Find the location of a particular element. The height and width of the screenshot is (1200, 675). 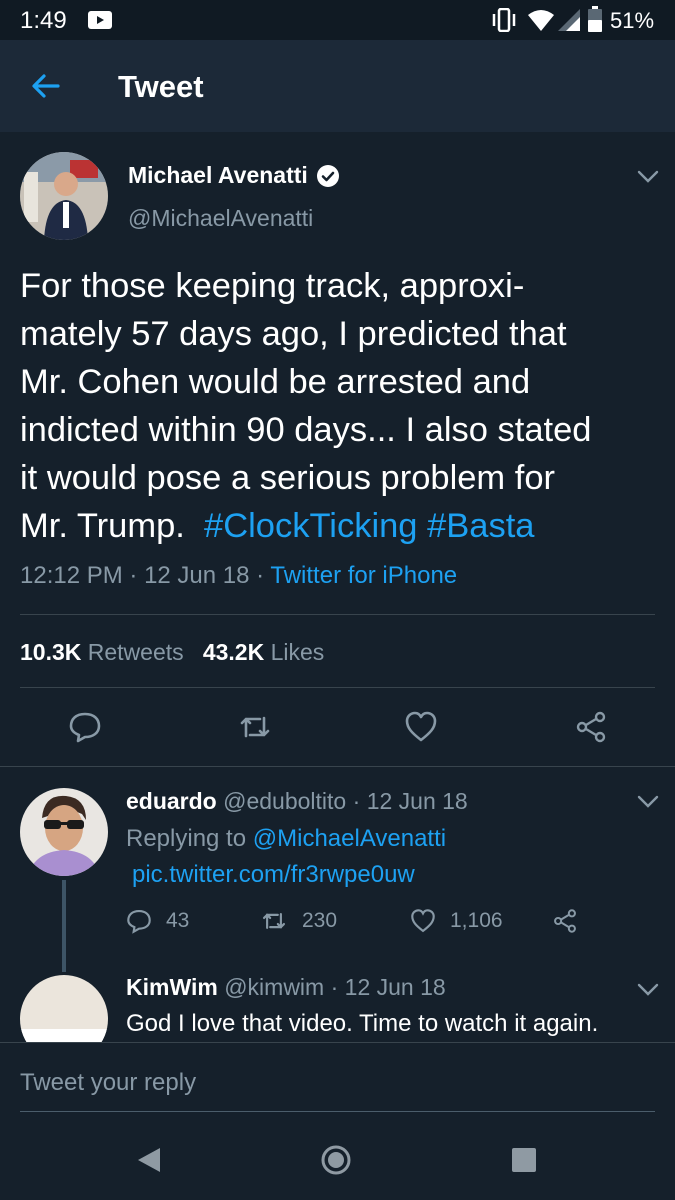

thread-connector is located at coordinates (64, 926).